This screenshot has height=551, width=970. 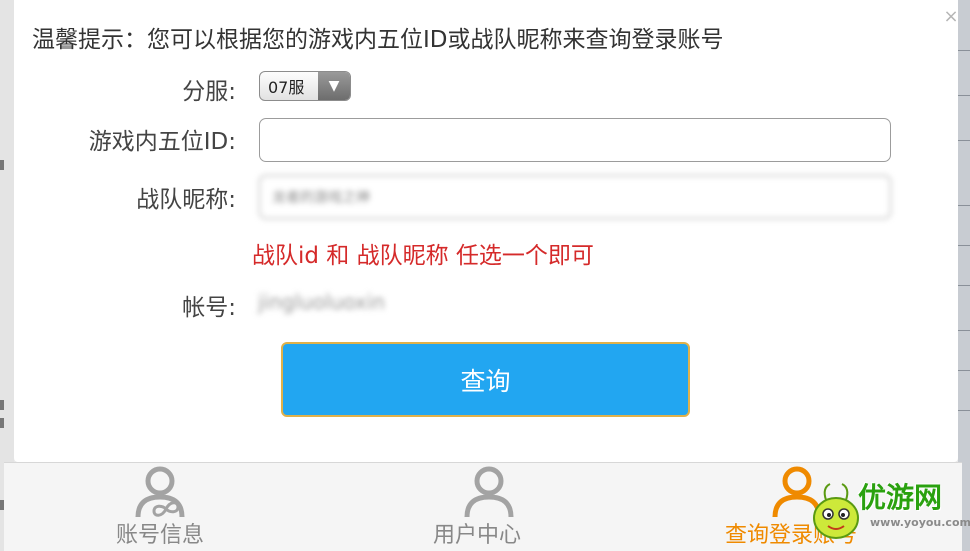 What do you see at coordinates (186, 200) in the screenshot?
I see `team-nickname-label: 战队昵称:` at bounding box center [186, 200].